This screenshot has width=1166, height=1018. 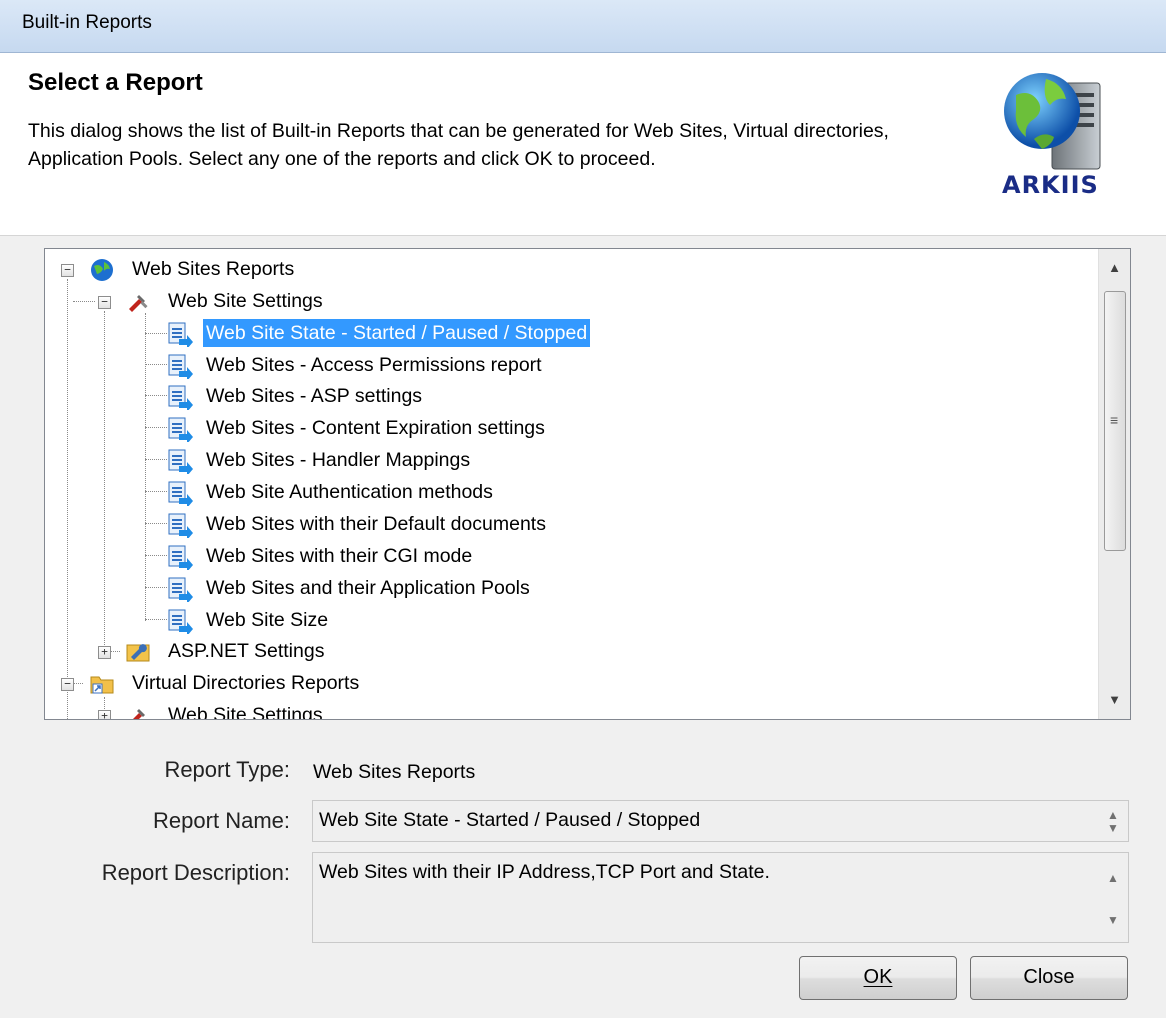 What do you see at coordinates (195, 872) in the screenshot?
I see `report-description-label: Report Description:` at bounding box center [195, 872].